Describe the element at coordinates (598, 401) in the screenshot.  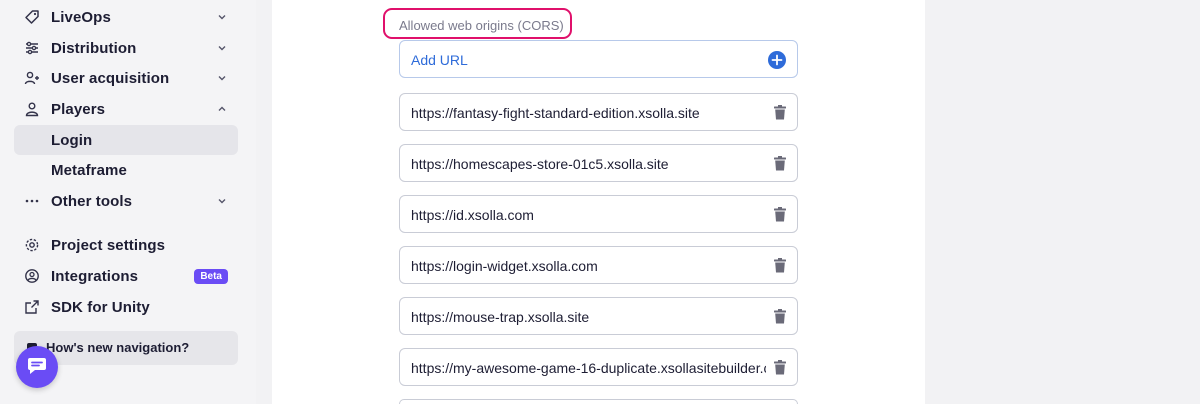
I see `url-field` at that location.